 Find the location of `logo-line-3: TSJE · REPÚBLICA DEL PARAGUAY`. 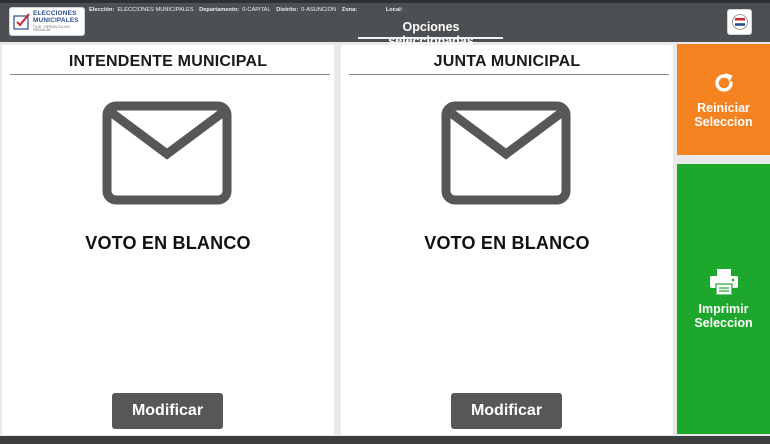

logo-line-3: TSJE · REPÚBLICA DEL PARAGUAY is located at coordinates (52, 28).